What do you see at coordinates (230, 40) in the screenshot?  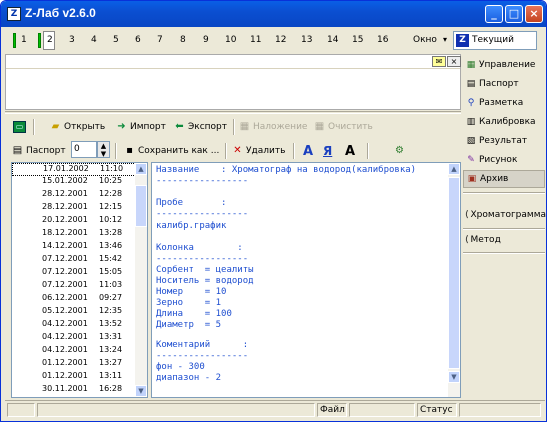 I see `tab-10: 10` at bounding box center [230, 40].